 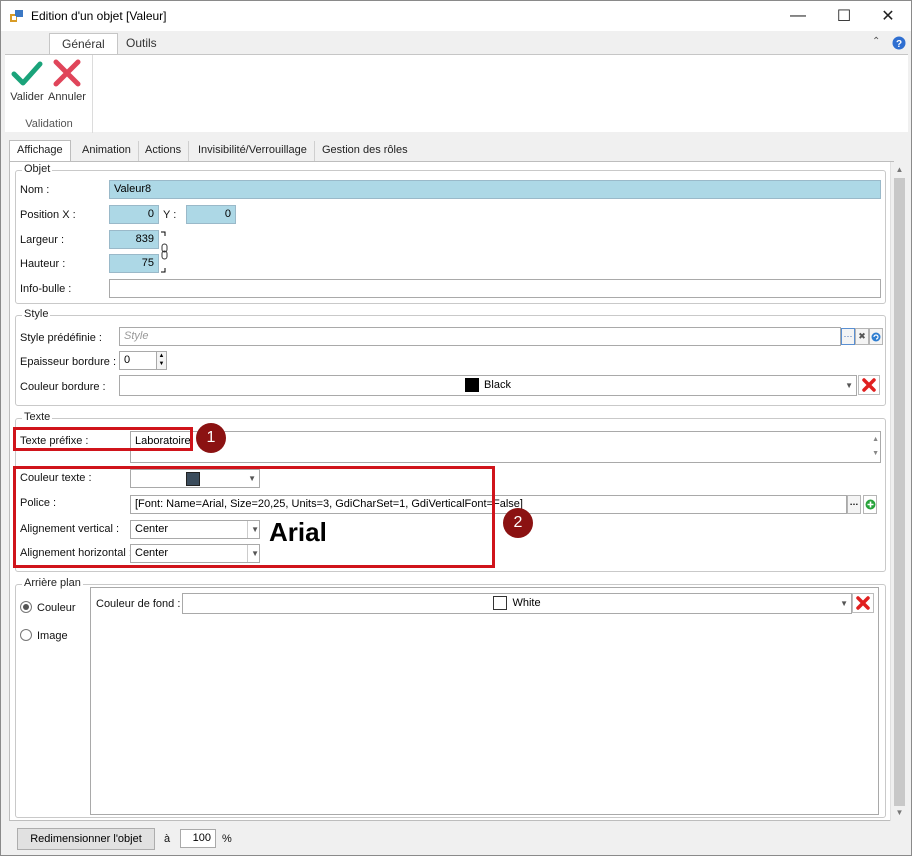 What do you see at coordinates (27, 73) in the screenshot?
I see `checkmark-icon` at bounding box center [27, 73].